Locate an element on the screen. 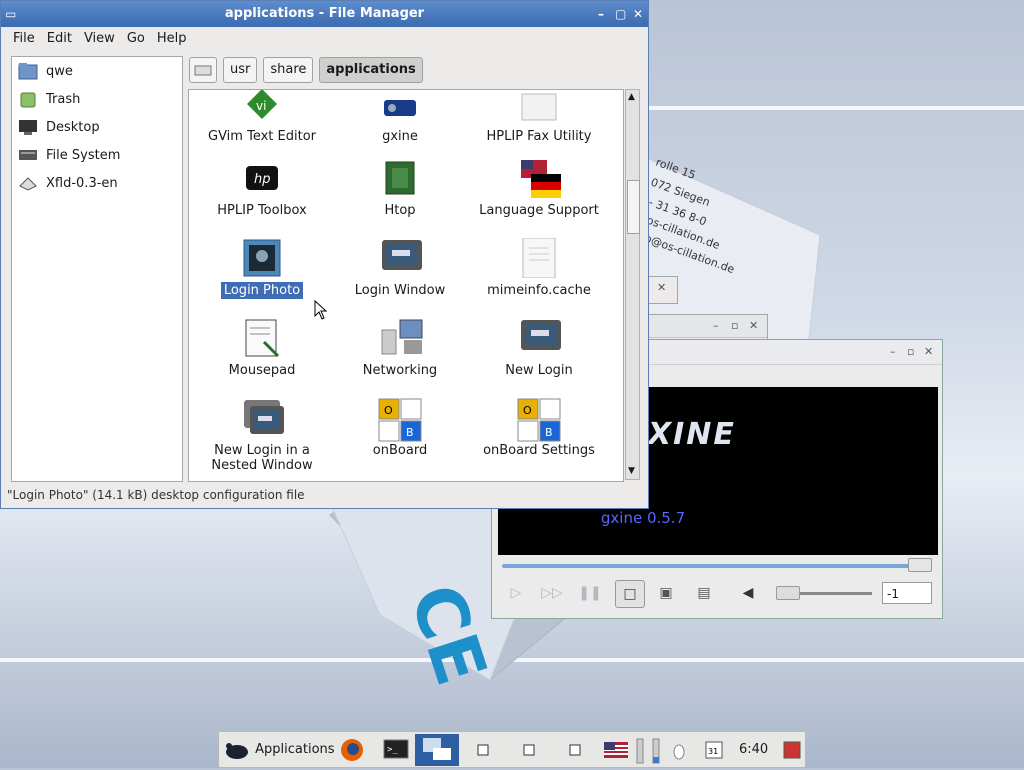 This screenshot has height=770, width=1024. seek-bar is located at coordinates (712, 566).